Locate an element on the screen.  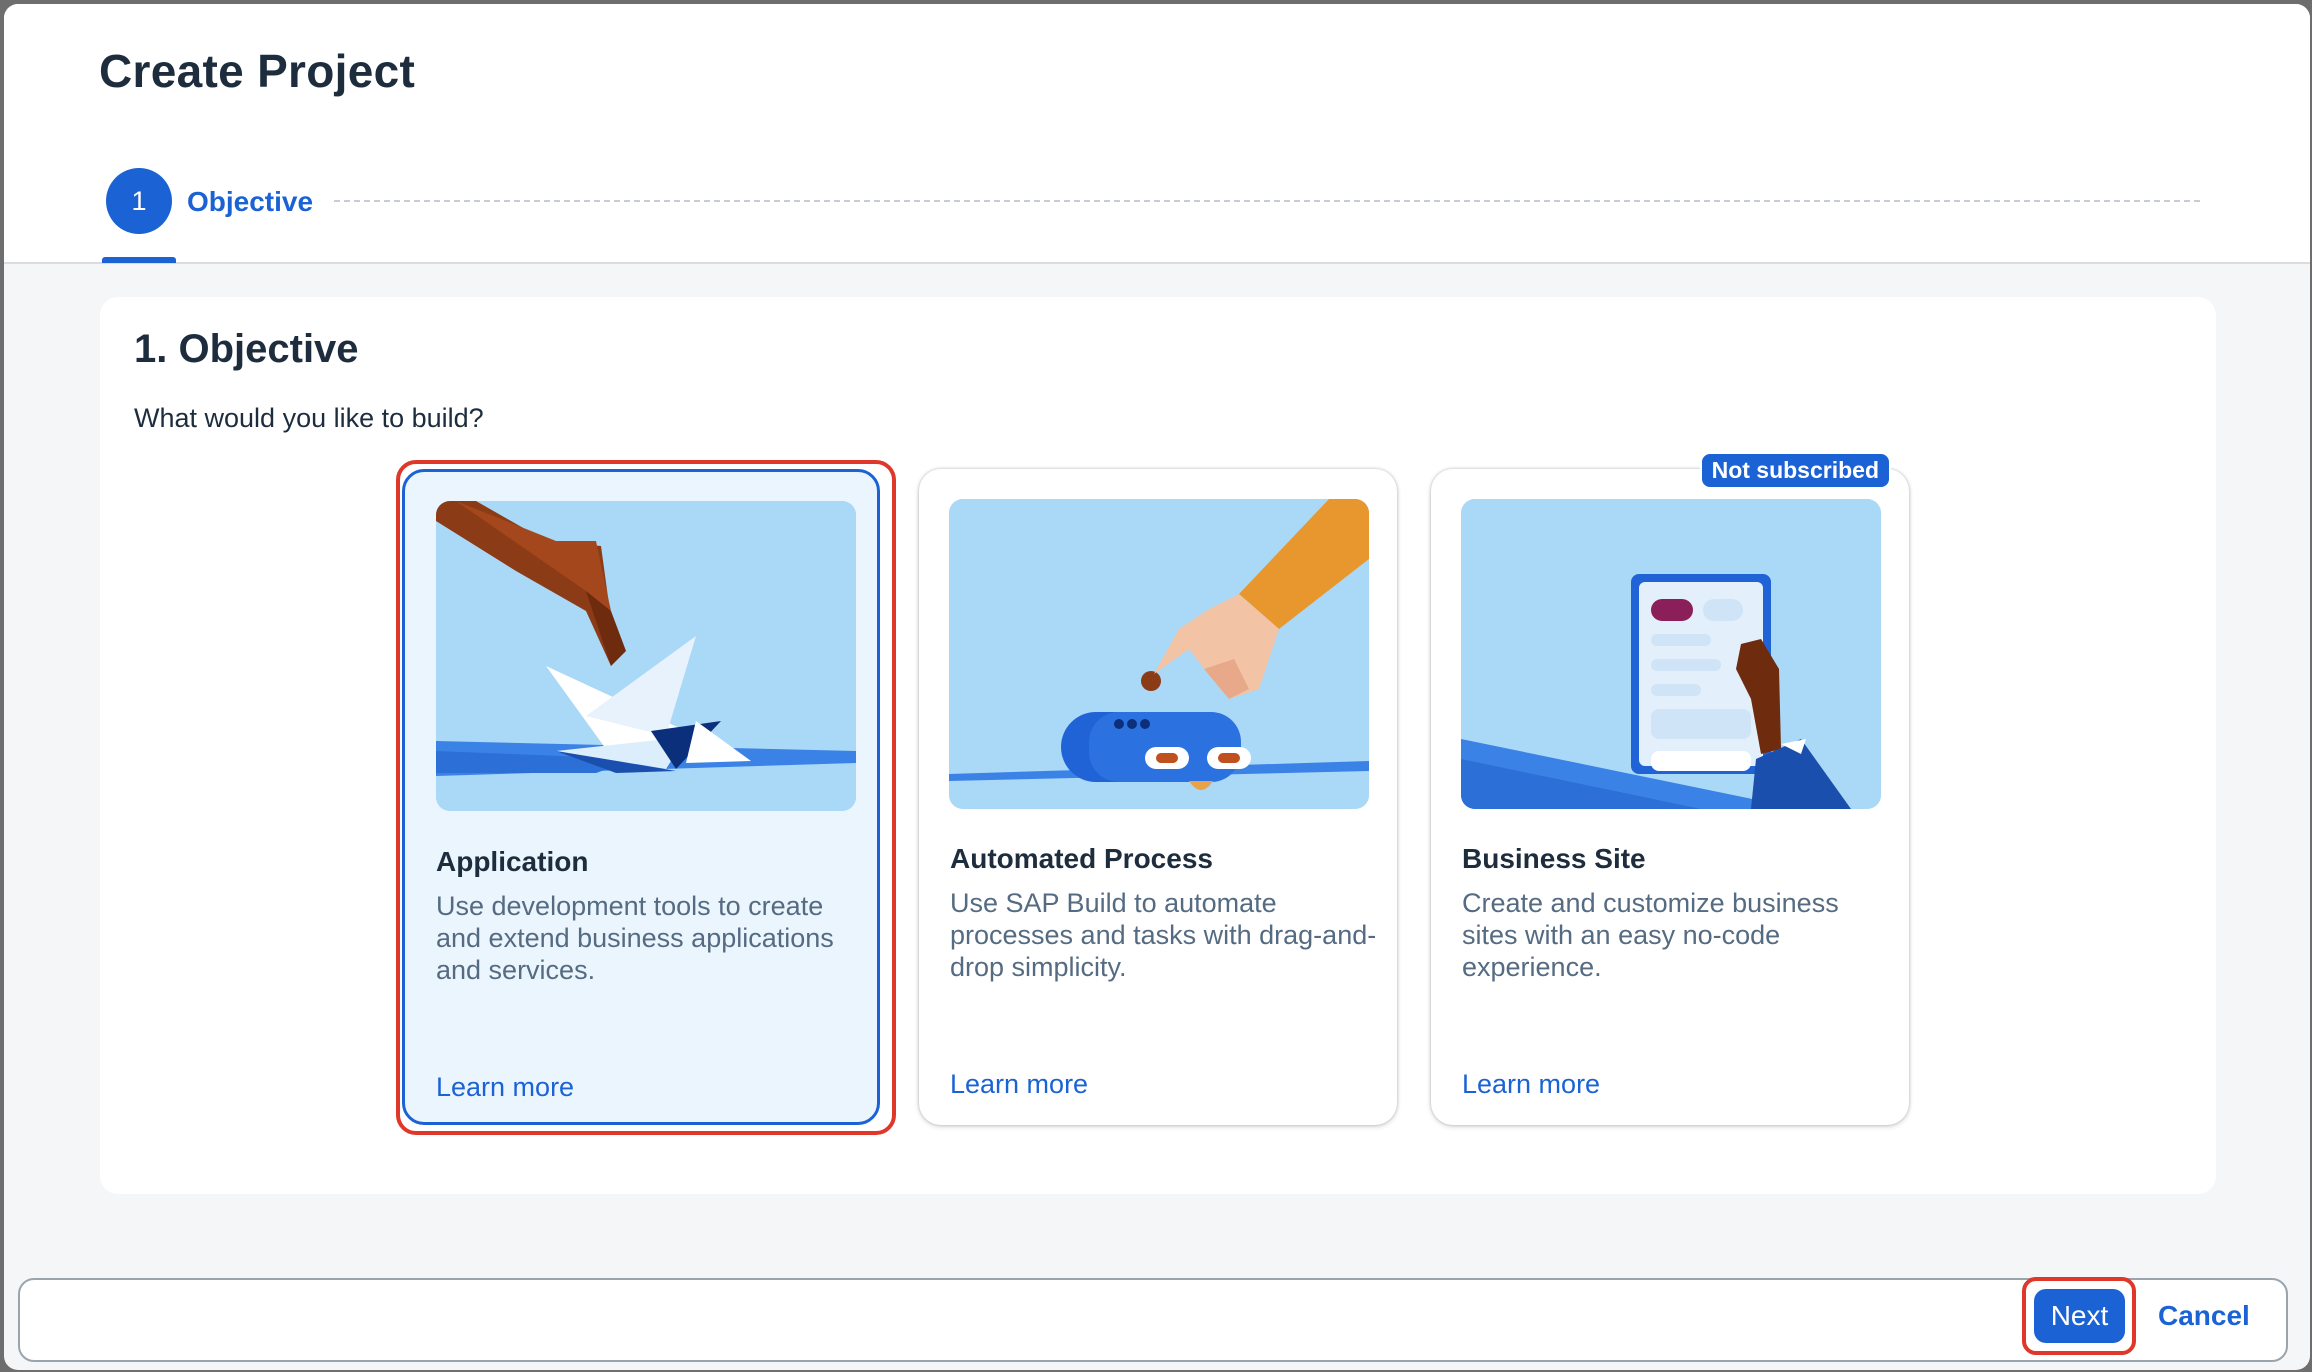
dialog-footer is located at coordinates (1153, 1320).